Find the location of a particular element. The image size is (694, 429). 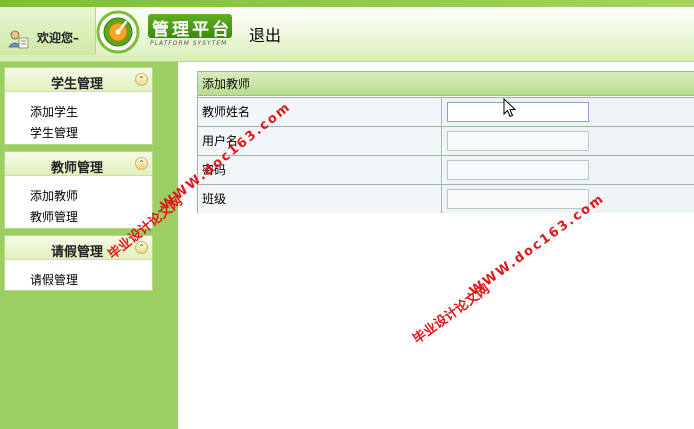

platform-logo-icon is located at coordinates (118, 32).